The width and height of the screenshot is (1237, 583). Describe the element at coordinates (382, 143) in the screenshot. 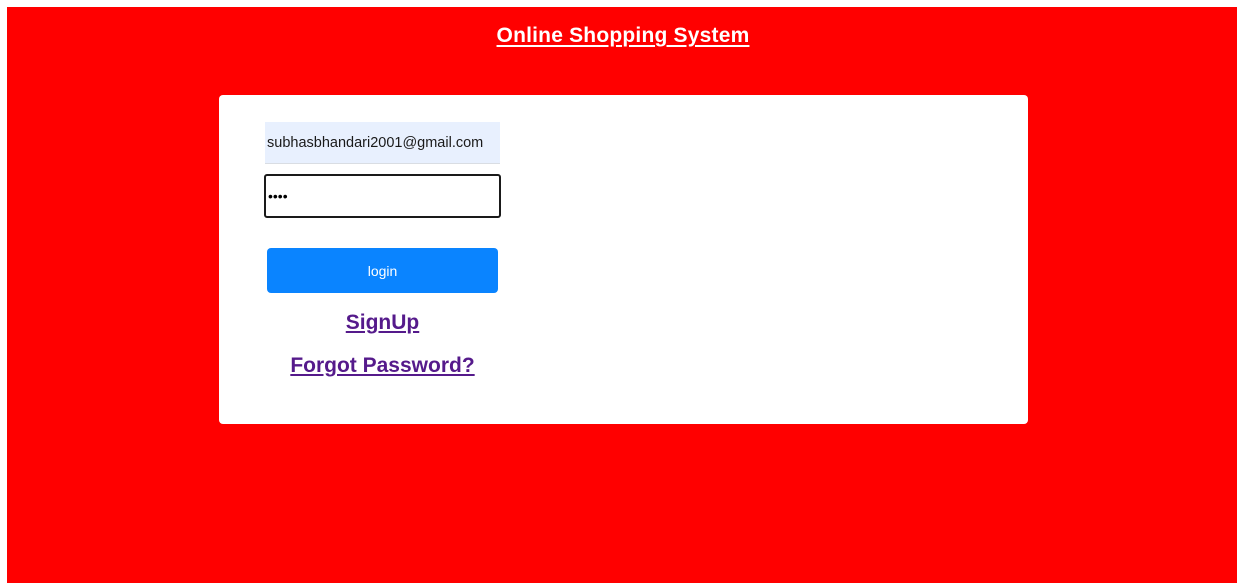

I see `email-field` at that location.